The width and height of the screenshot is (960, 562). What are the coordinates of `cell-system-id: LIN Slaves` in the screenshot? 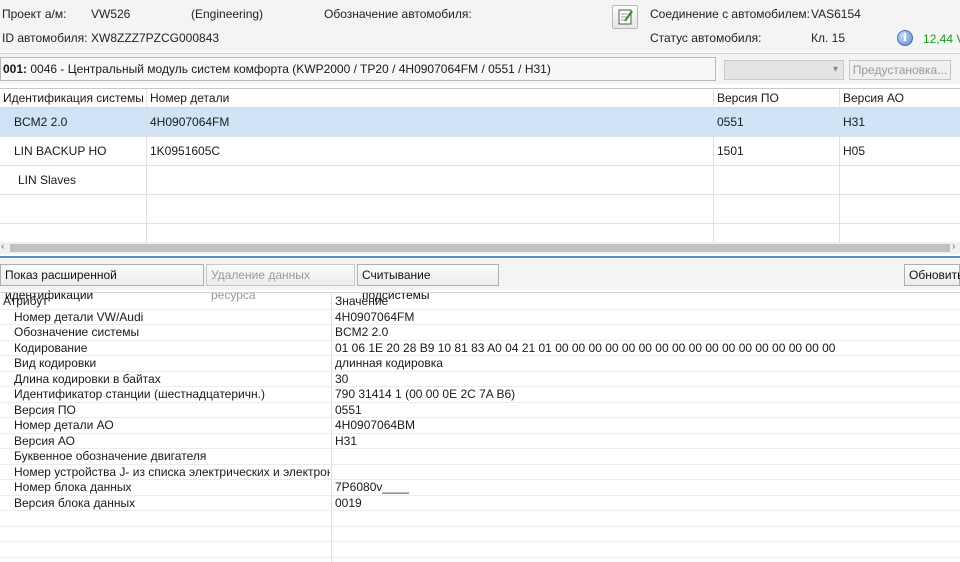 It's located at (47, 180).